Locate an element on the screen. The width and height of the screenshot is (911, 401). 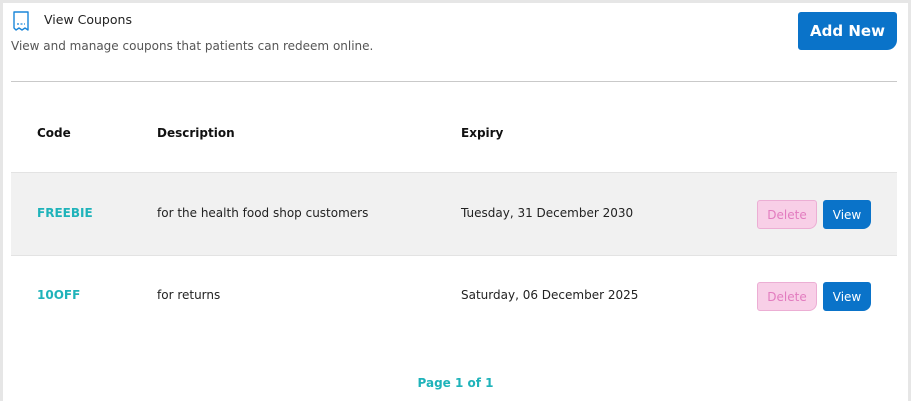
window-frame-left is located at coordinates (1, 200).